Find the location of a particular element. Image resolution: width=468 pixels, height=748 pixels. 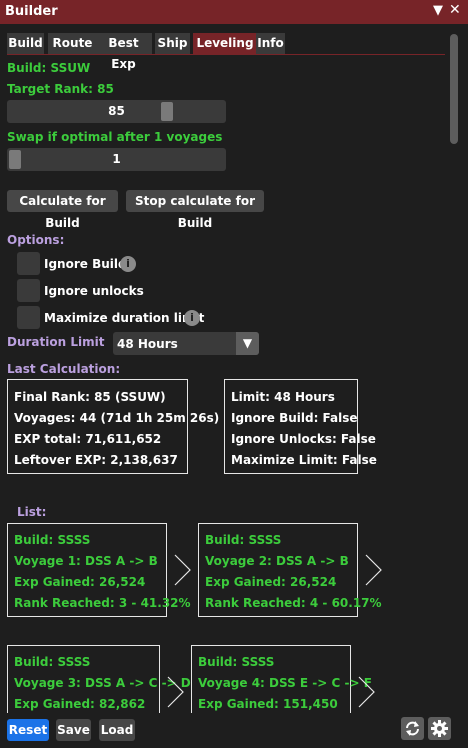

settings-button is located at coordinates (439, 728).